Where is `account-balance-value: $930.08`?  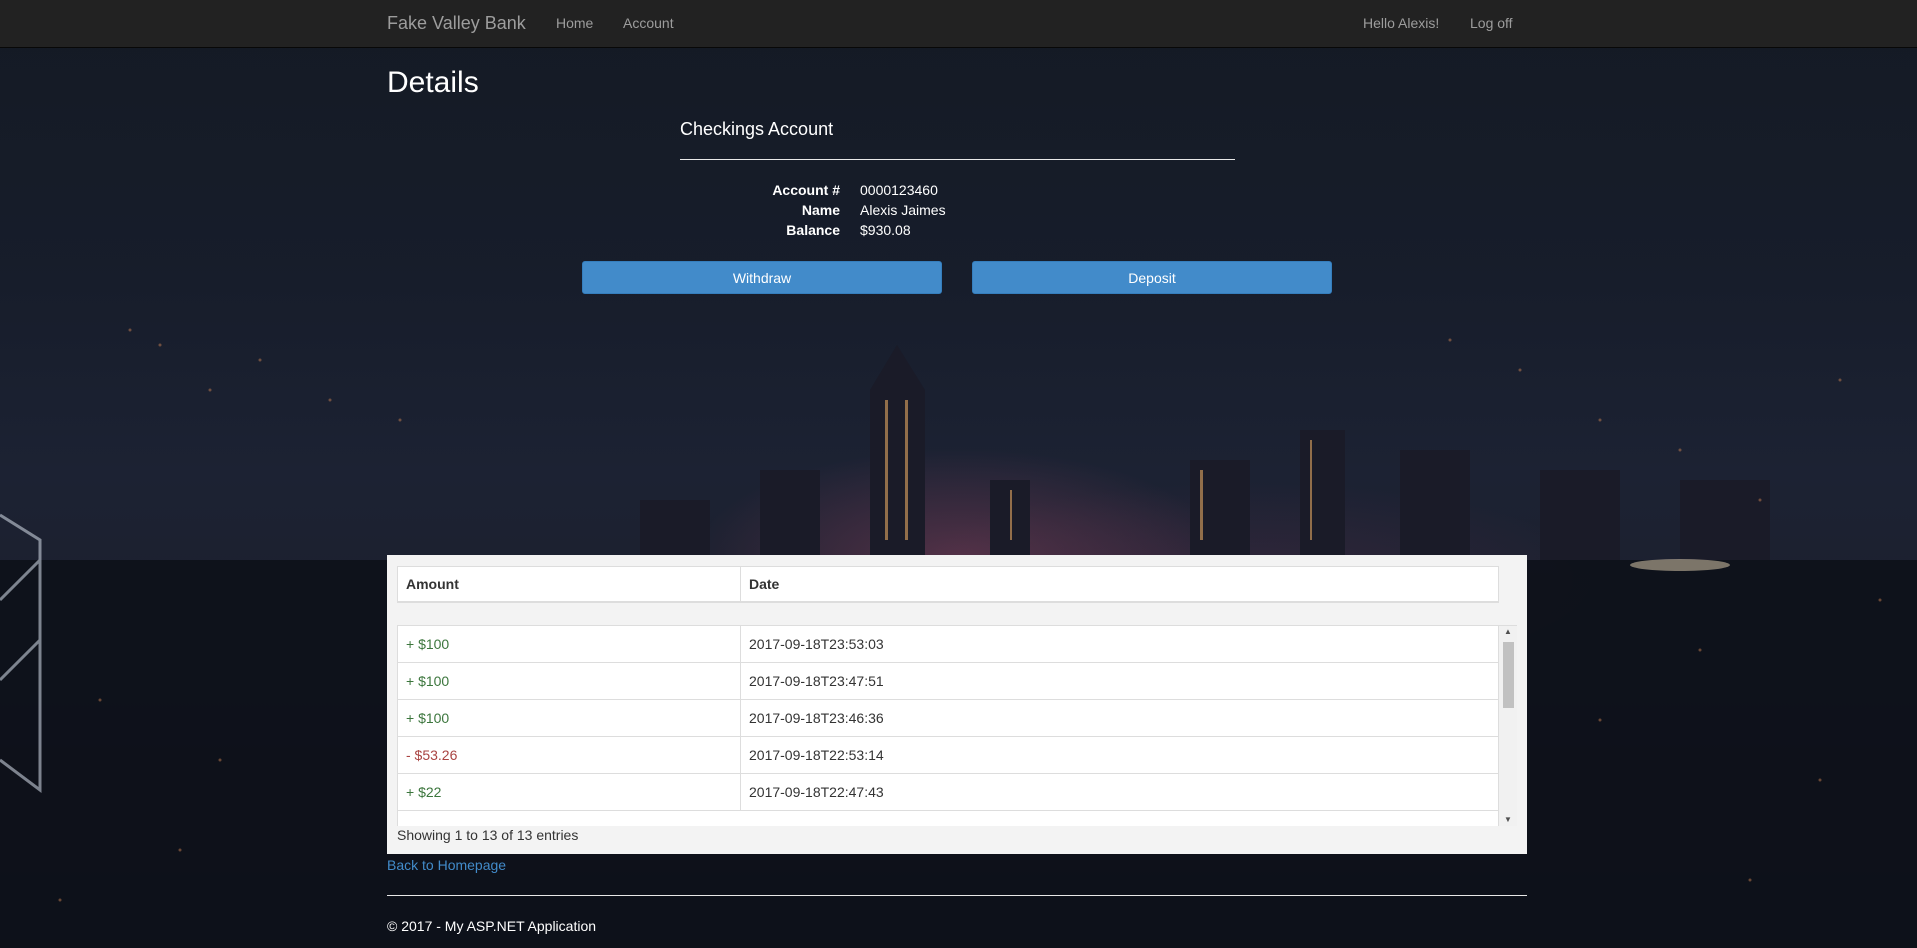
account-balance-value: $930.08 is located at coordinates (885, 230).